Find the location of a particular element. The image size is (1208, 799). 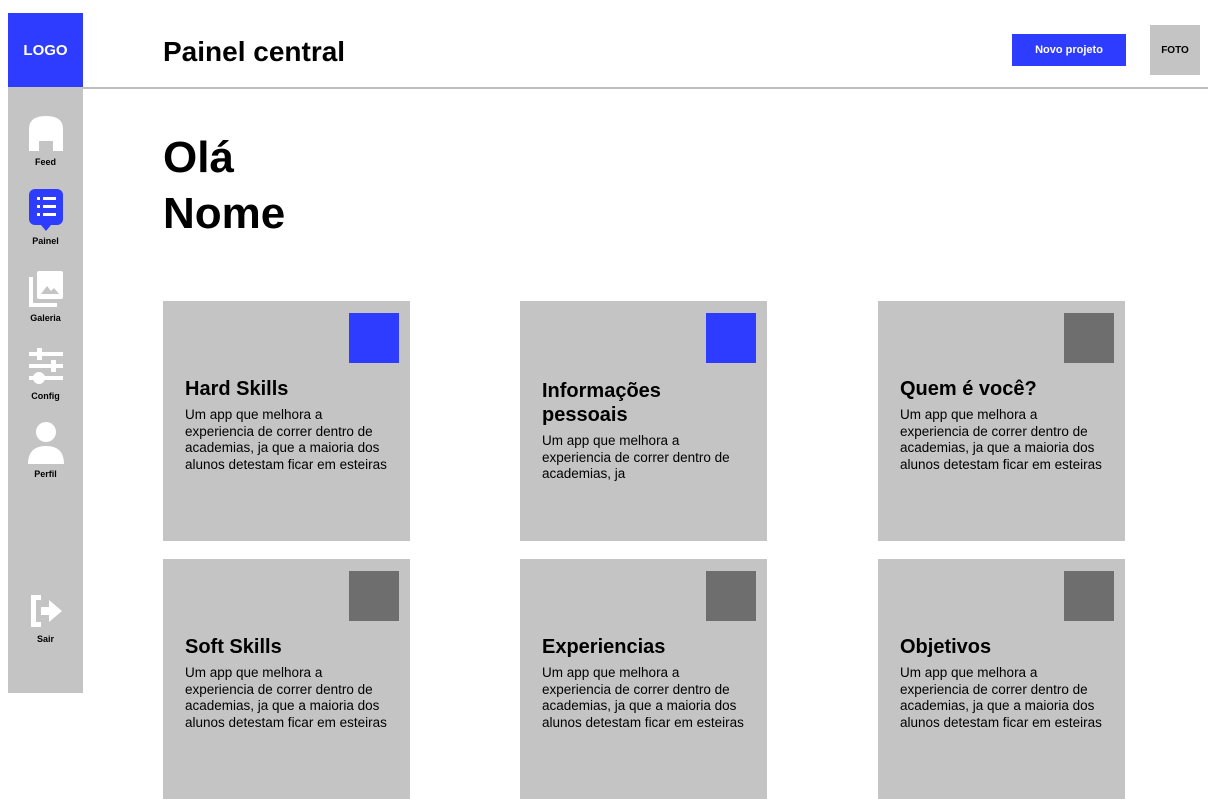

home-icon is located at coordinates (45, 133).